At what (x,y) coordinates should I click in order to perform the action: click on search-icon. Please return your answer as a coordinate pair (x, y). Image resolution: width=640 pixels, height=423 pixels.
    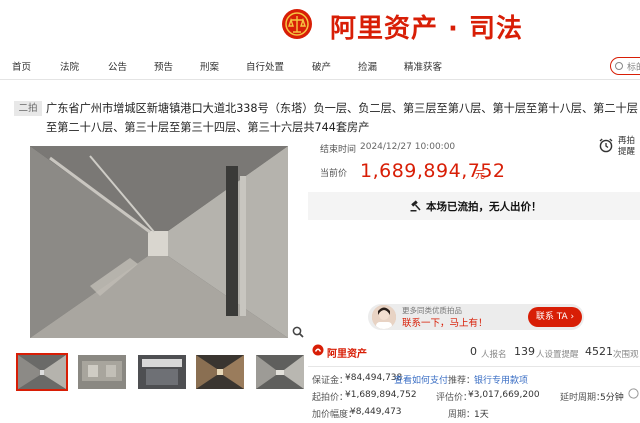
    Looking at the image, I should click on (619, 66).